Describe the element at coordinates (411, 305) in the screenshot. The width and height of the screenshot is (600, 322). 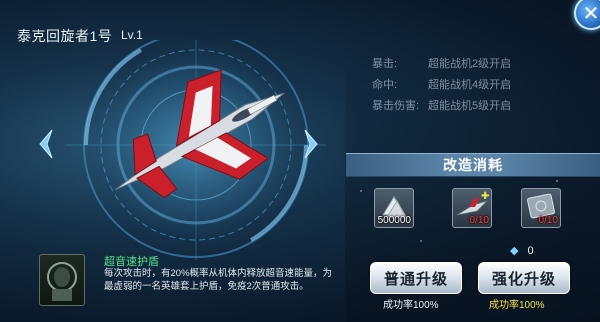
I see `normal-success-rate: 成功率100%` at that location.